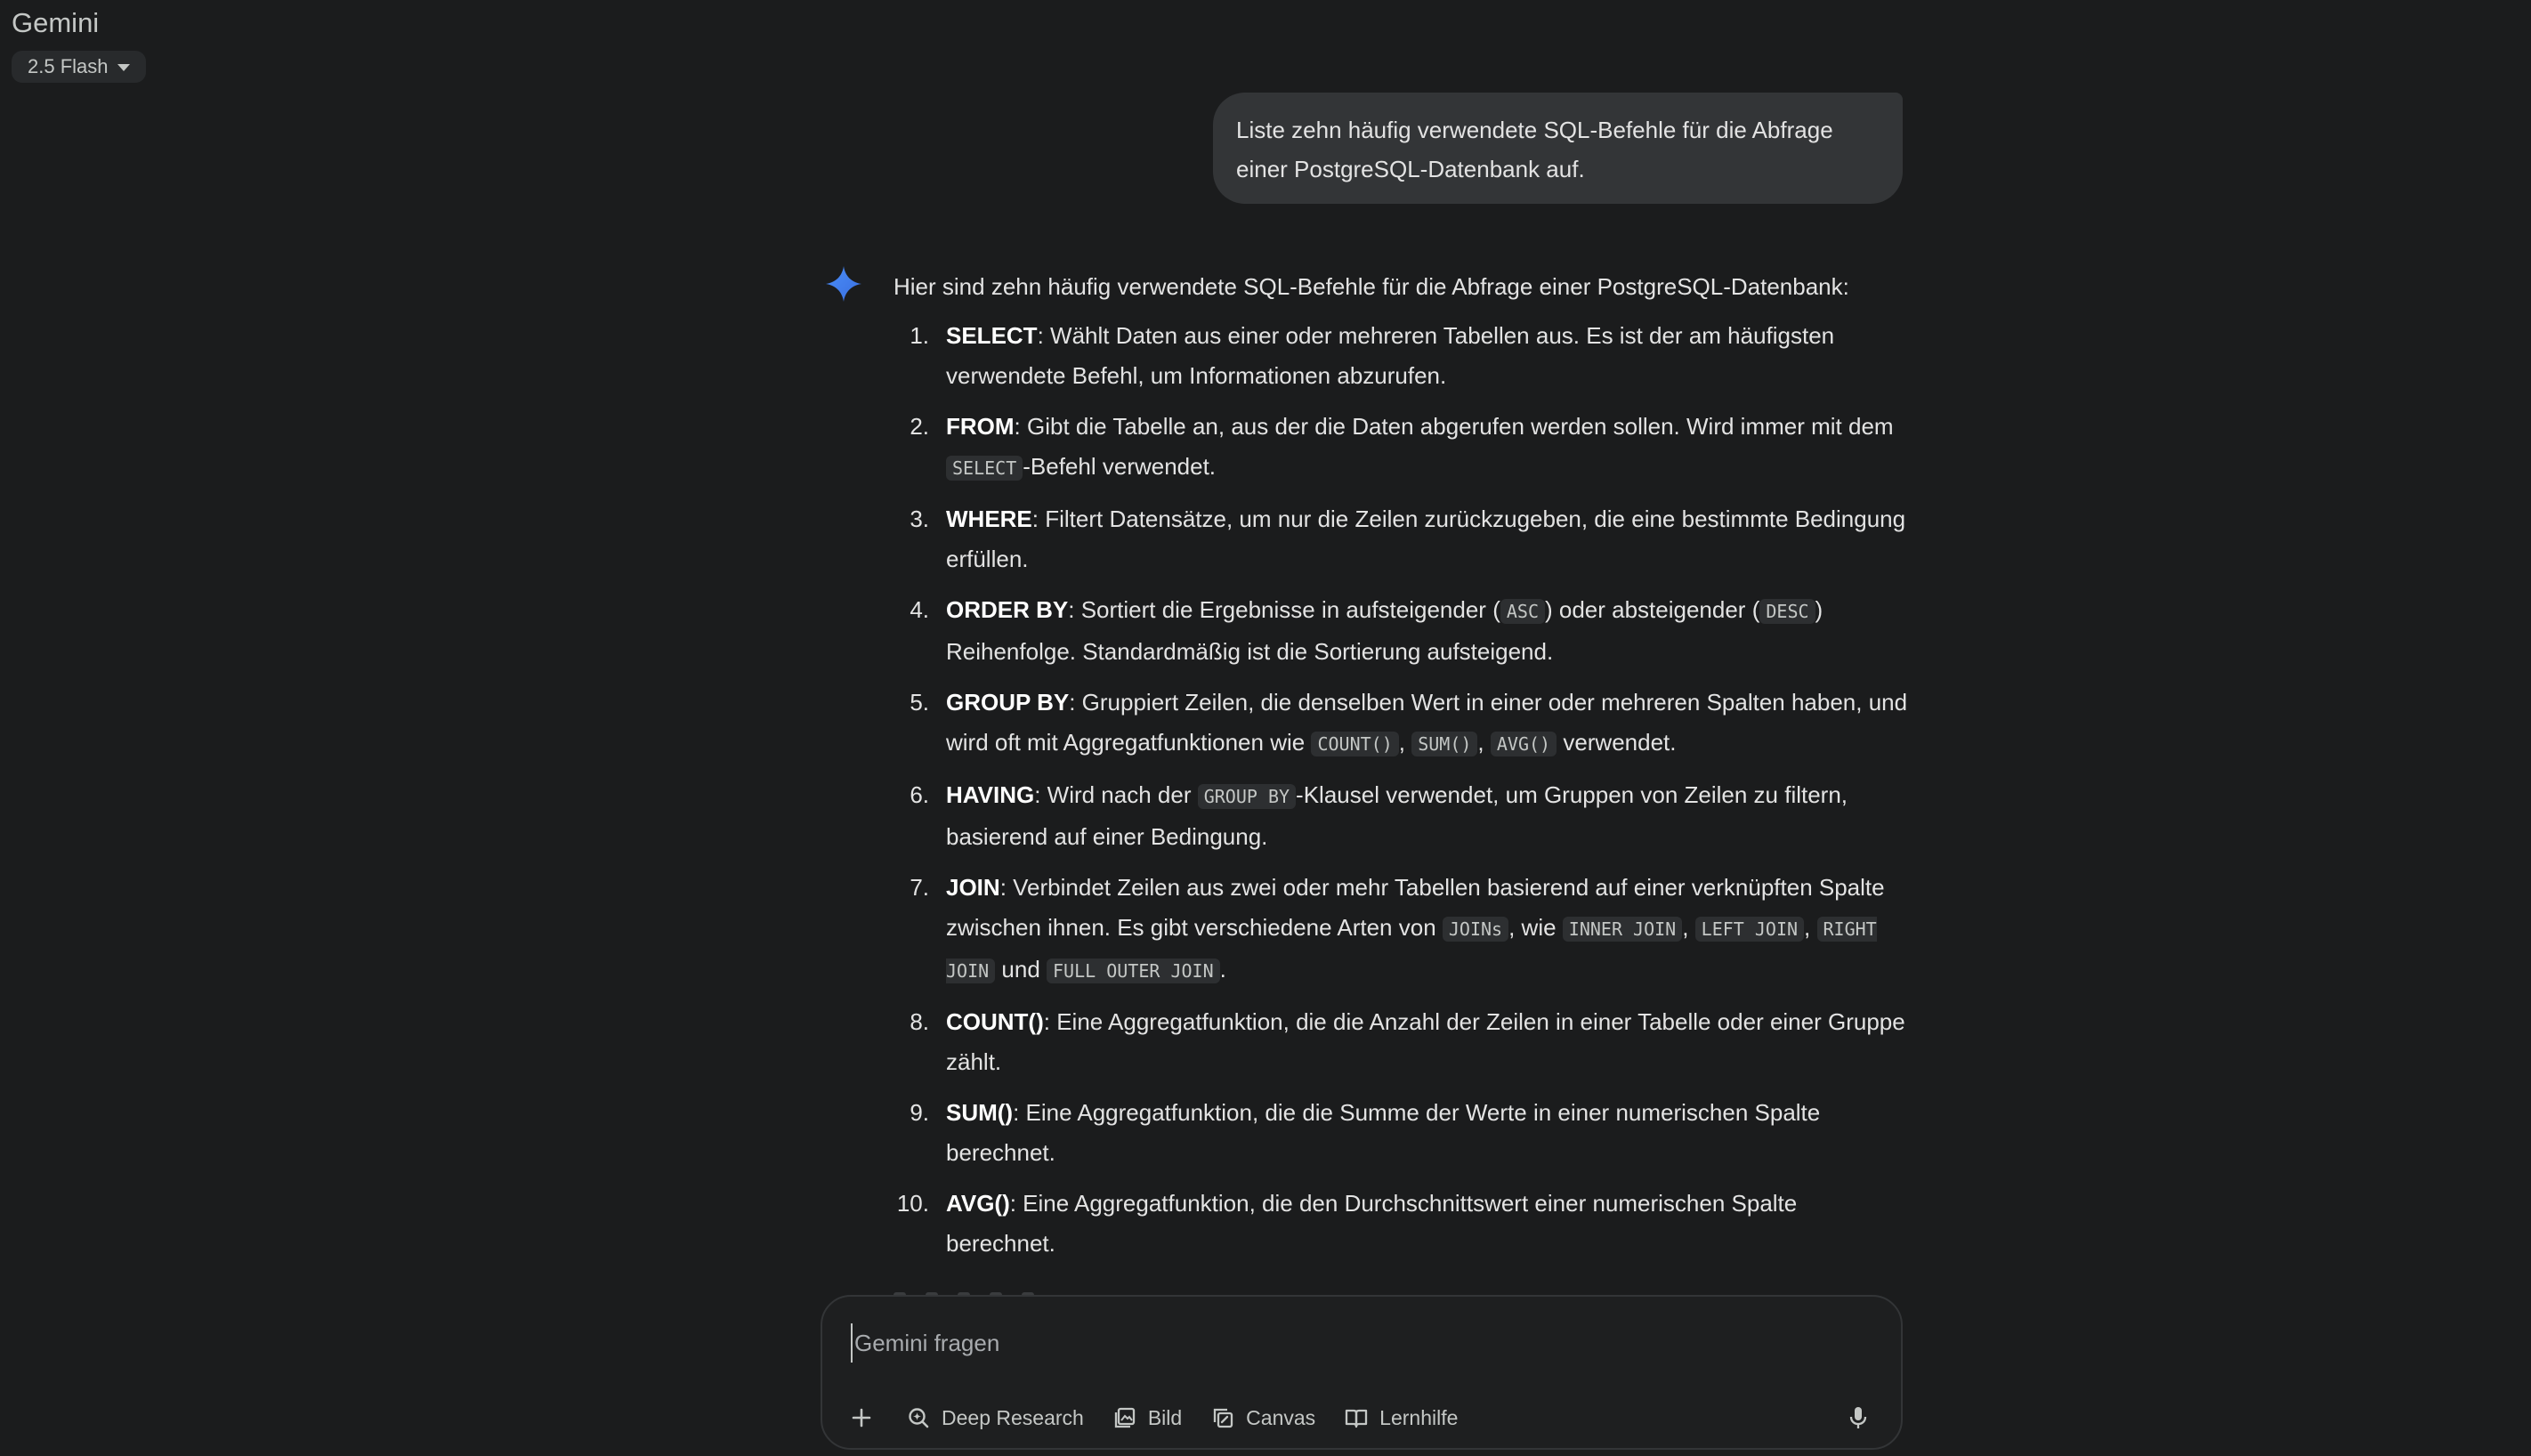  What do you see at coordinates (1358, 1343) in the screenshot?
I see `prompt-input` at bounding box center [1358, 1343].